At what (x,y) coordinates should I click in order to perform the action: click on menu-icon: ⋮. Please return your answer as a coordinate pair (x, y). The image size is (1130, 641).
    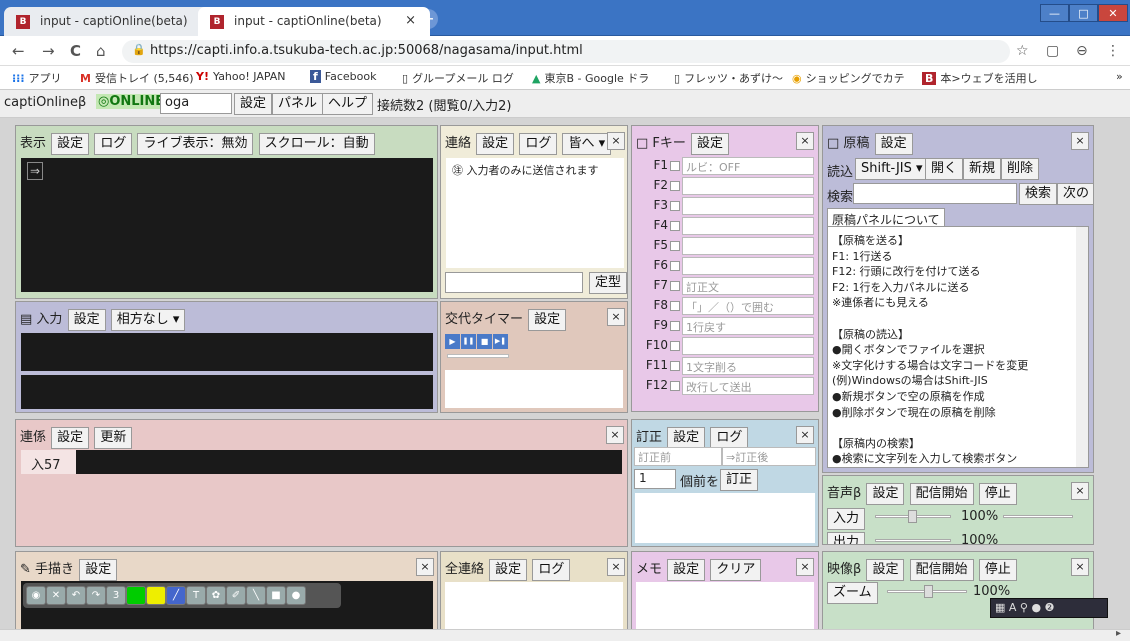
    Looking at the image, I should click on (1113, 51).